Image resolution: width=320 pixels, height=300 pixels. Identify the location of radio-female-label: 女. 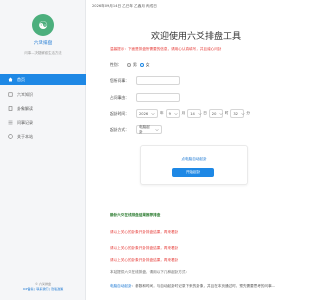
(147, 64).